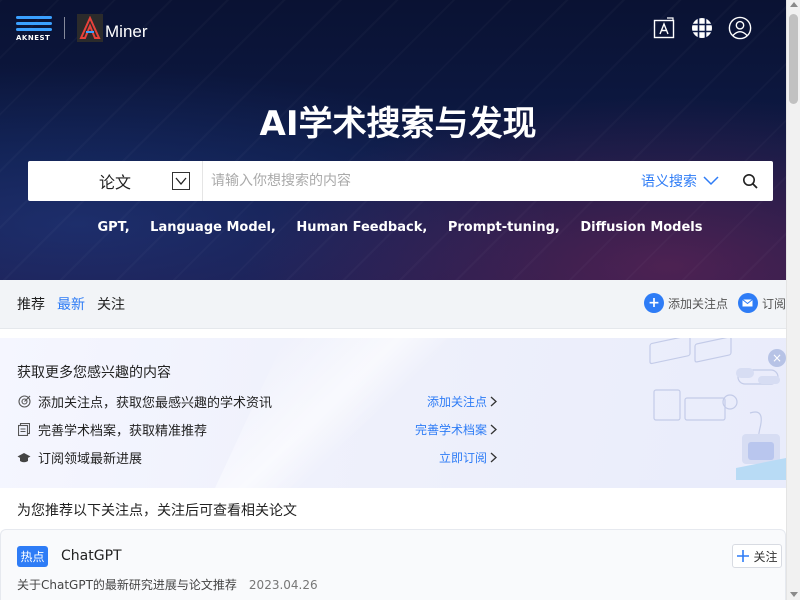 The width and height of the screenshot is (800, 600). I want to click on follow-button: 关注, so click(757, 556).